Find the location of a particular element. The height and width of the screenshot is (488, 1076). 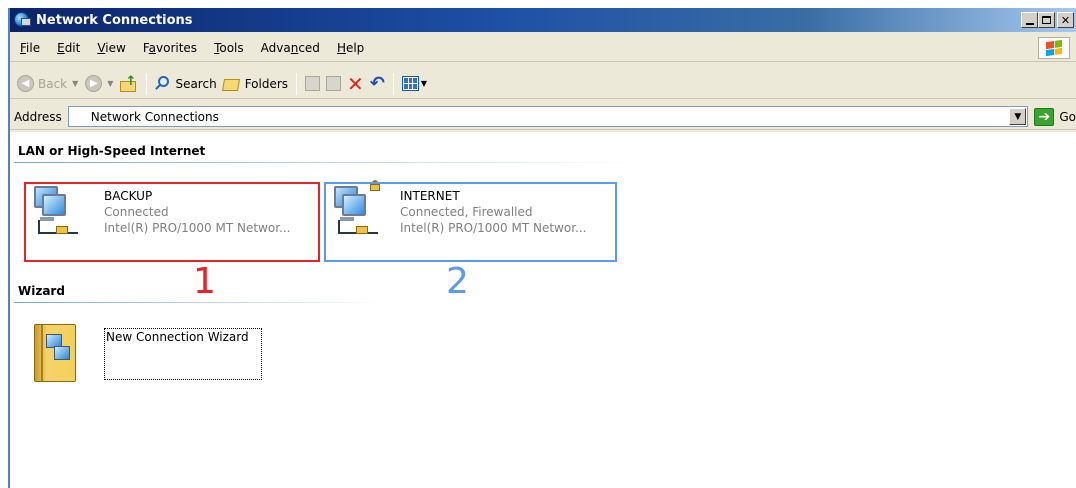

back-button: ◀ Back is located at coordinates (42, 84).